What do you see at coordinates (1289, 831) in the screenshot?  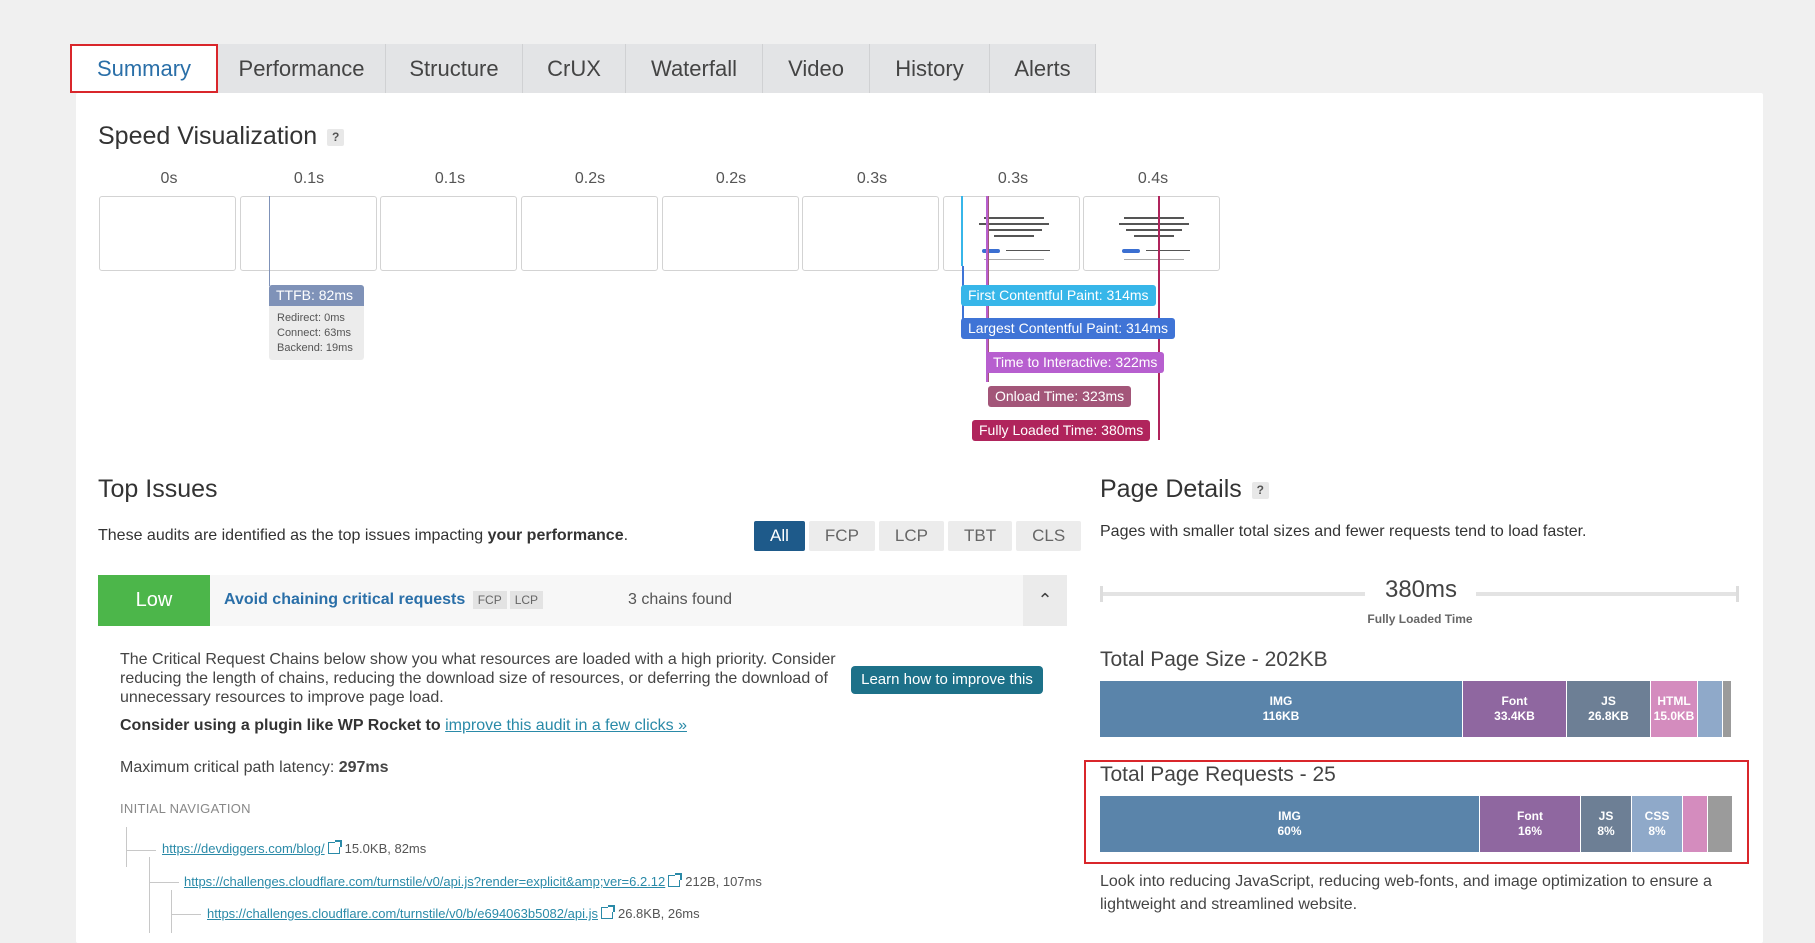 I see `segment-value: 60%` at bounding box center [1289, 831].